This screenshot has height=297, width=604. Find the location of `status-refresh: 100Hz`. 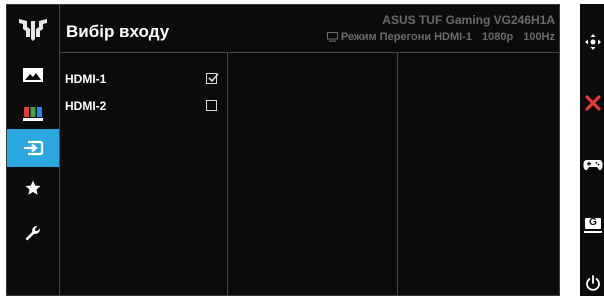

status-refresh: 100Hz is located at coordinates (539, 37).